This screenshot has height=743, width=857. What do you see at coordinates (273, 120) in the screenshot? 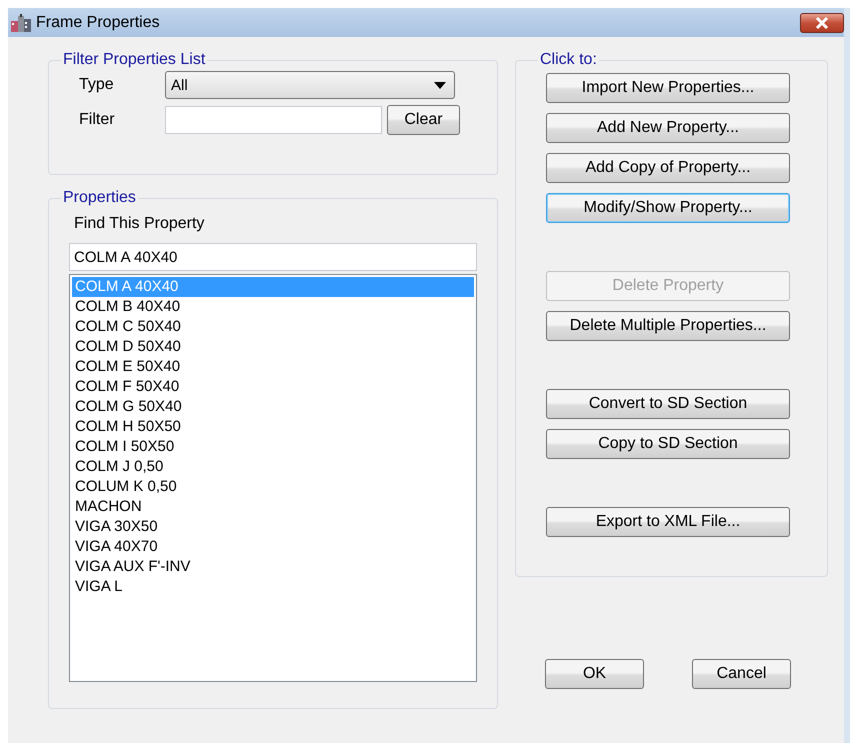
I see `filter-field` at bounding box center [273, 120].